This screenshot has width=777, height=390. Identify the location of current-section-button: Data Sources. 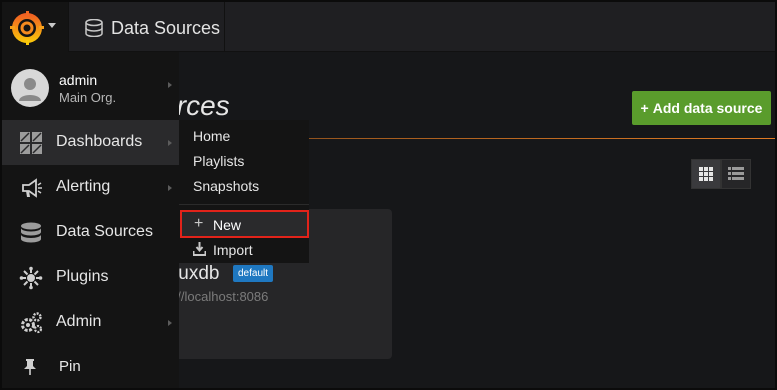
(147, 27).